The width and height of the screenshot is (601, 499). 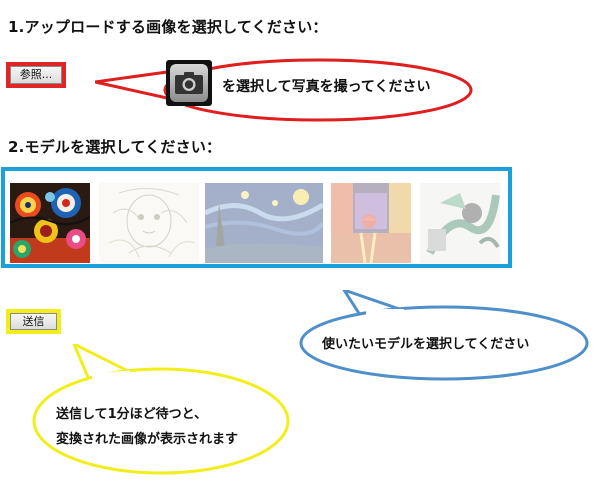 I want to click on model-hint-text: 使いたいモデルを選択してください, so click(x=426, y=344).